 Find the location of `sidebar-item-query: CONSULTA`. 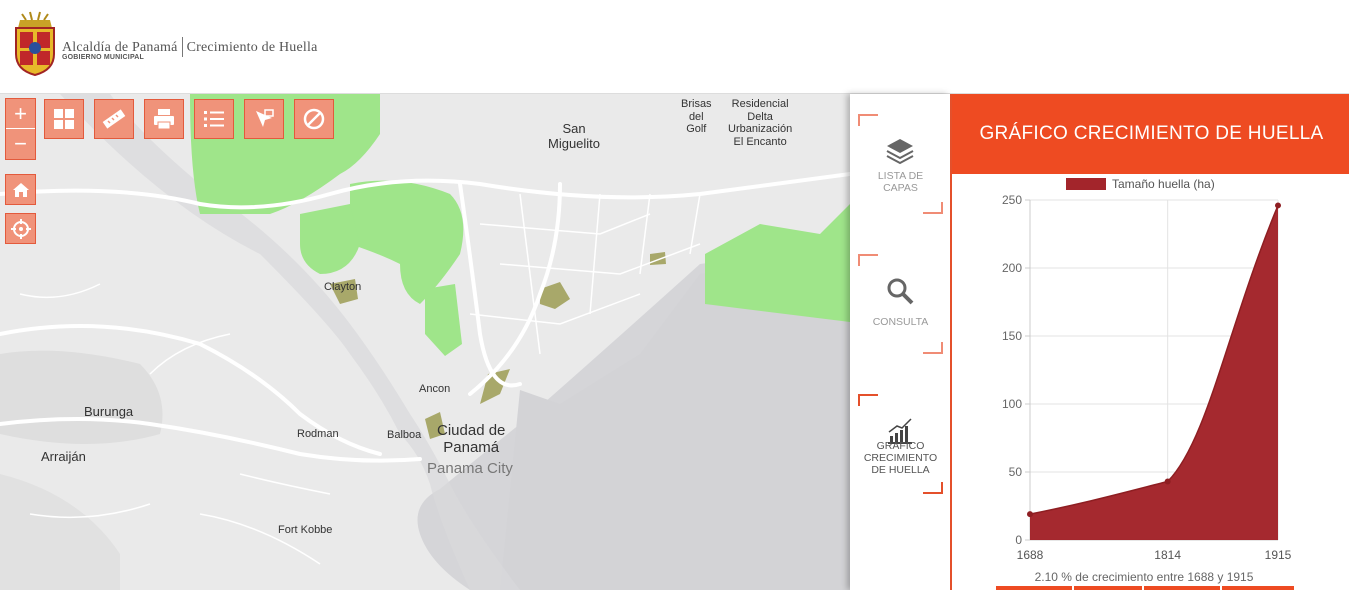

sidebar-item-query: CONSULTA is located at coordinates (900, 304).